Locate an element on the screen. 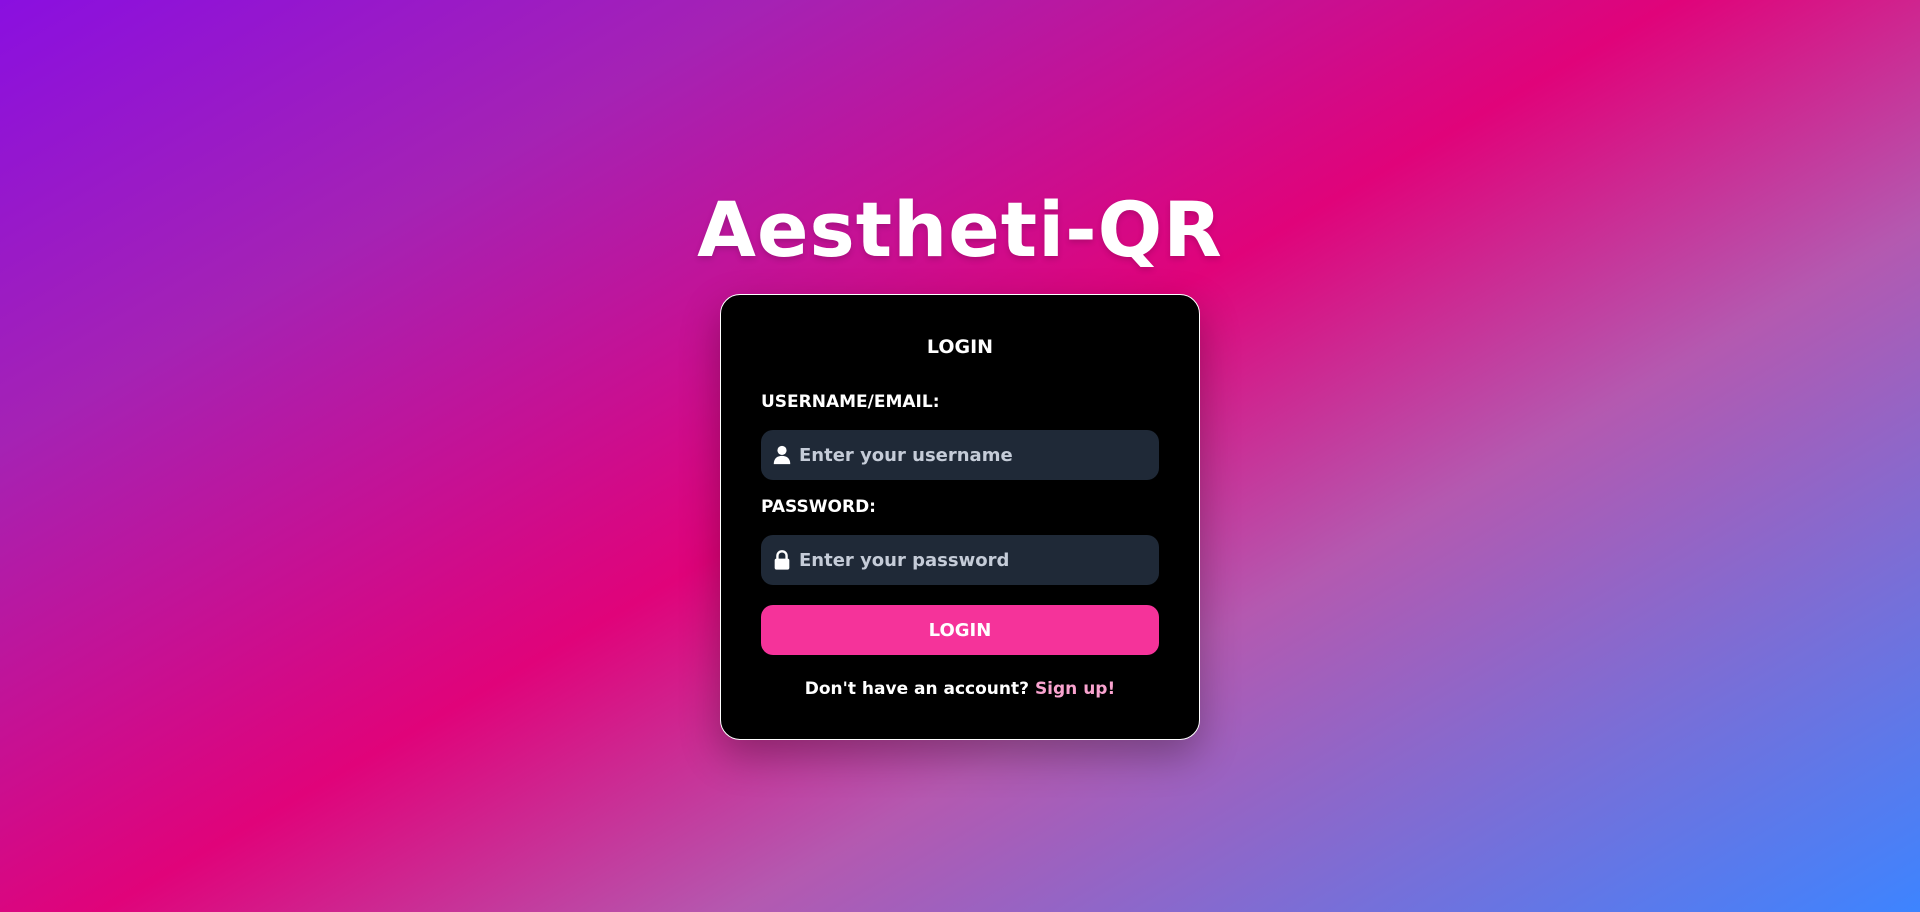 This screenshot has width=1920, height=912. username-input is located at coordinates (975, 455).